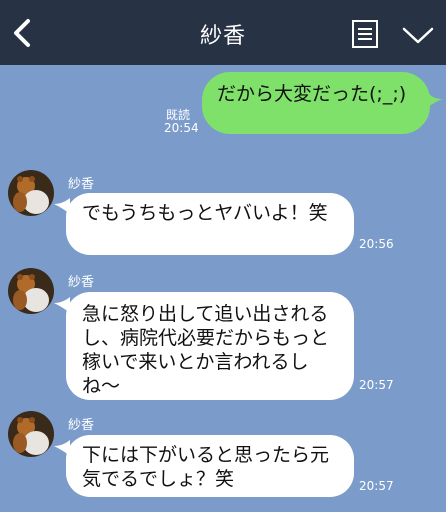 This screenshot has height=512, width=446. I want to click on outgoing-timestamp: 20:54, so click(181, 128).